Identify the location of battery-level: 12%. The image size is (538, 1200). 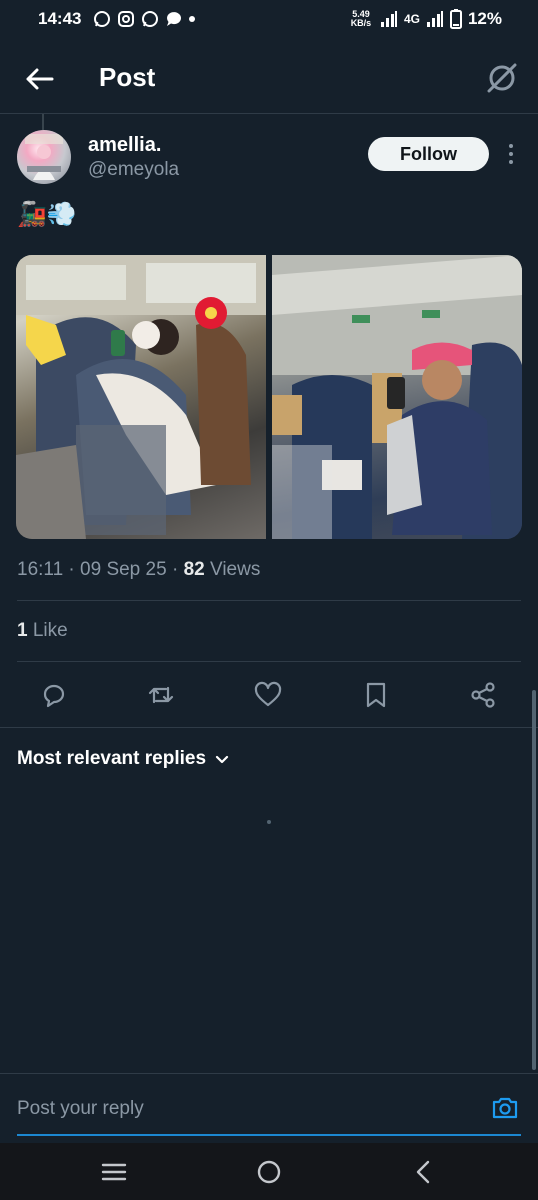
(484, 18).